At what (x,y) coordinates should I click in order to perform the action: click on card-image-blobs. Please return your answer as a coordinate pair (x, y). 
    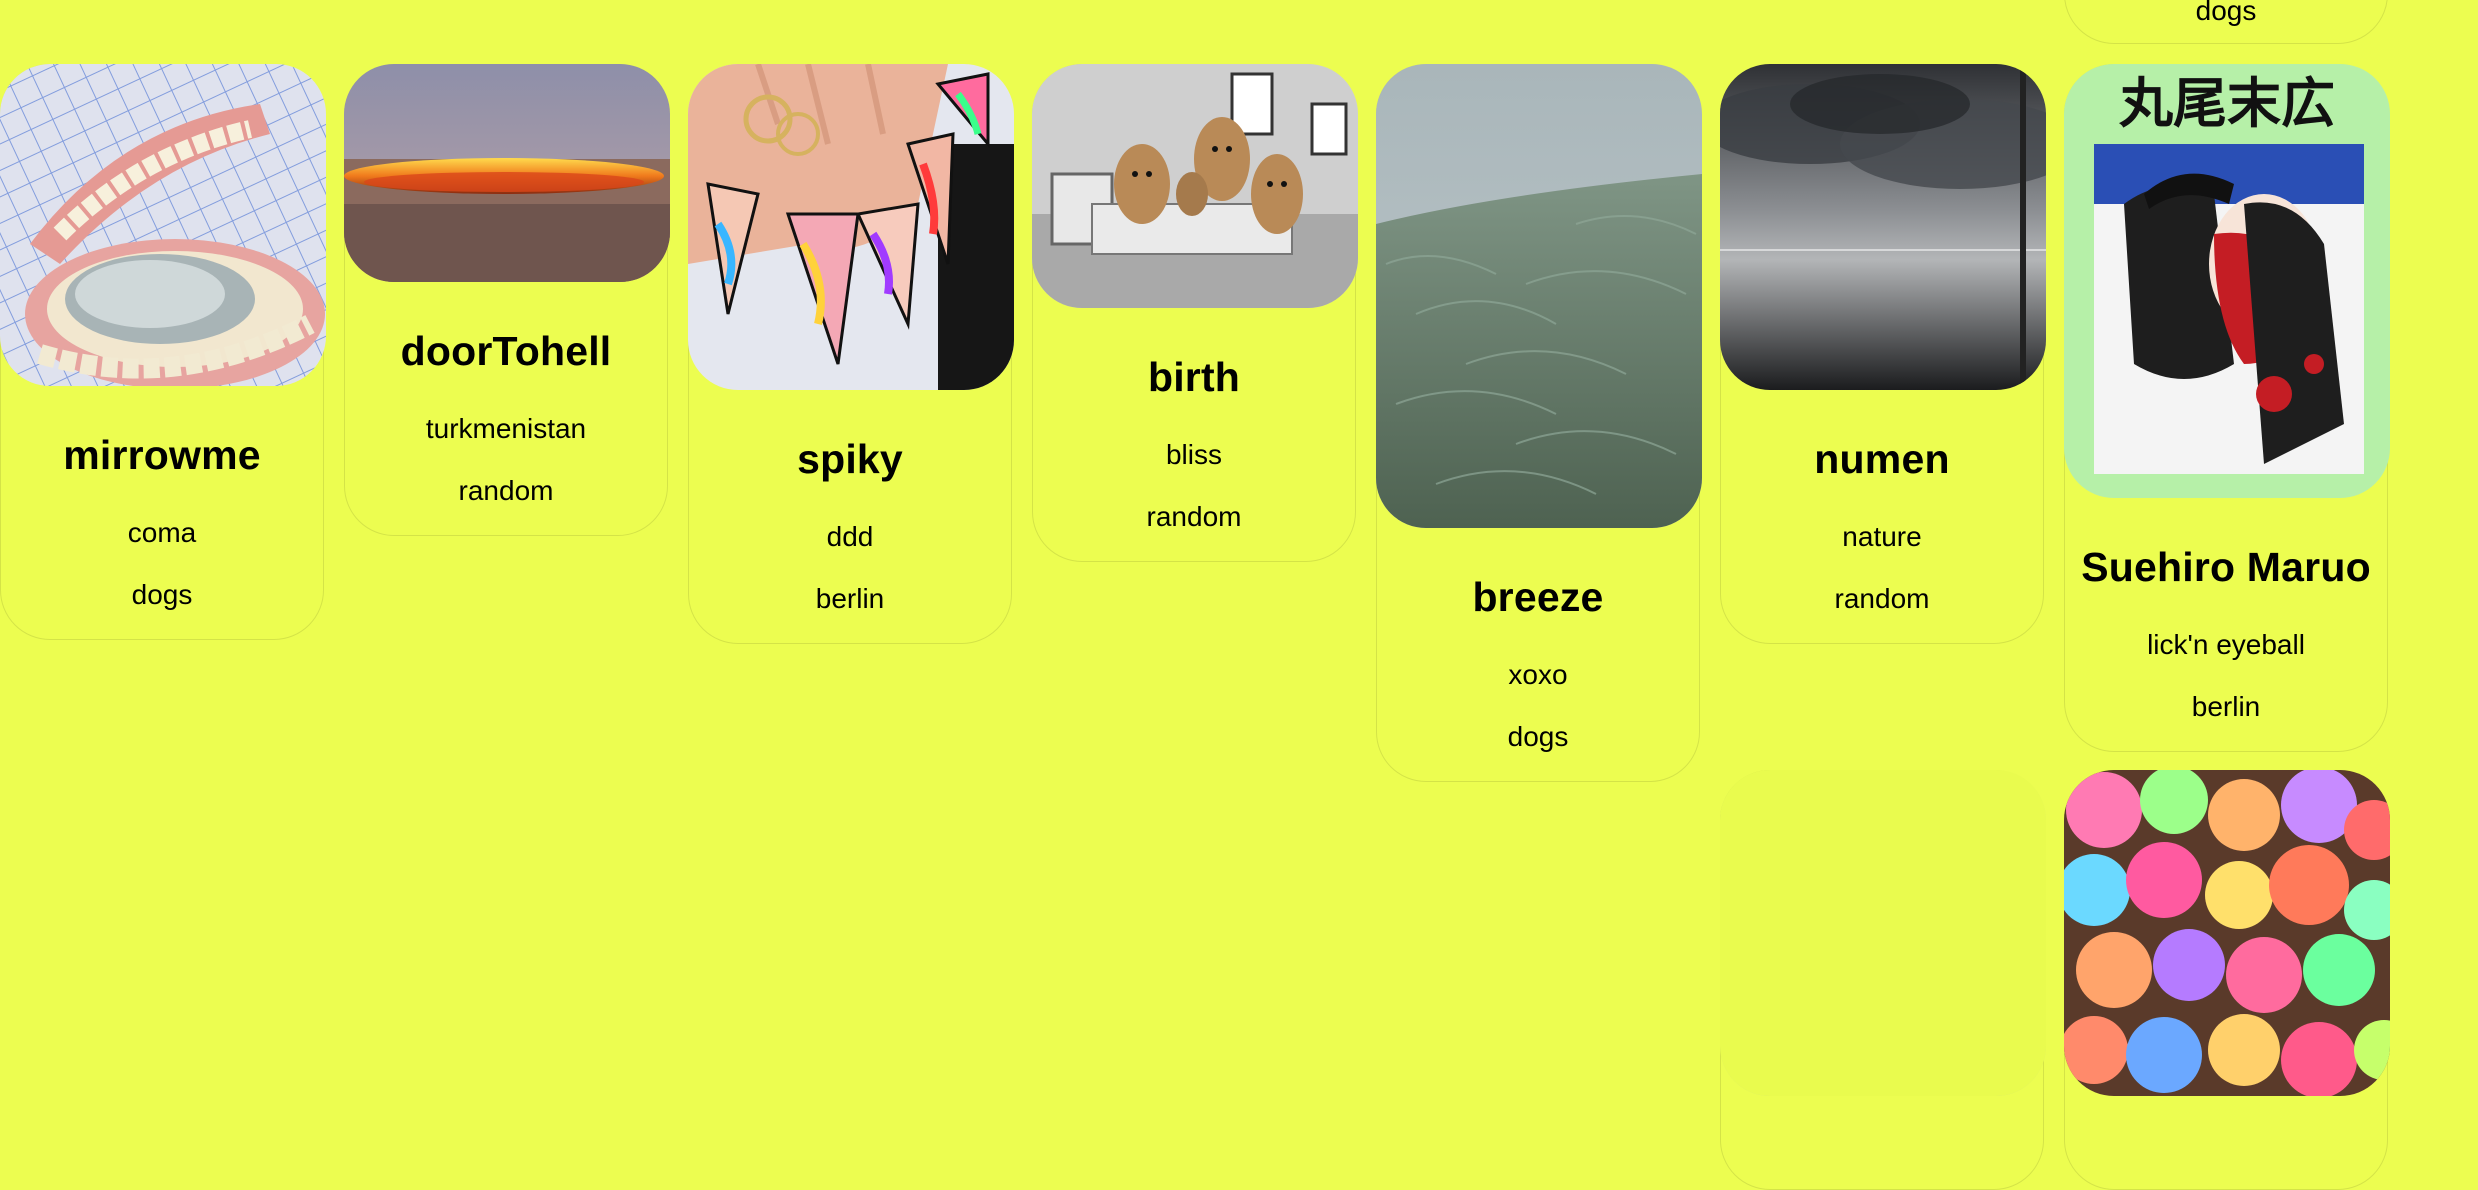
    Looking at the image, I should click on (2227, 933).